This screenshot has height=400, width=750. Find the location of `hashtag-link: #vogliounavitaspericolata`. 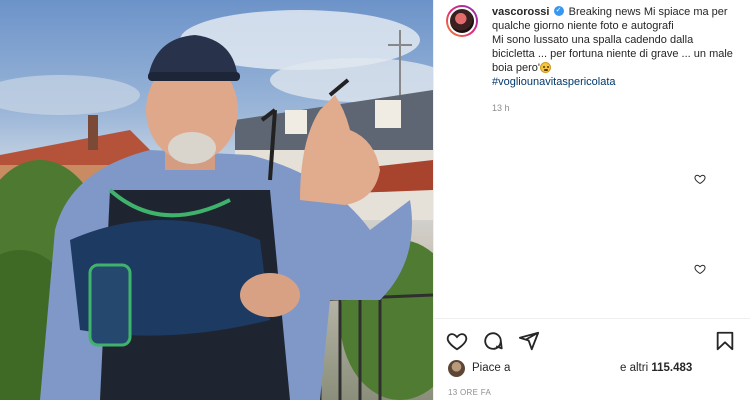

hashtag-link: #vogliounavitaspericolata is located at coordinates (554, 82).